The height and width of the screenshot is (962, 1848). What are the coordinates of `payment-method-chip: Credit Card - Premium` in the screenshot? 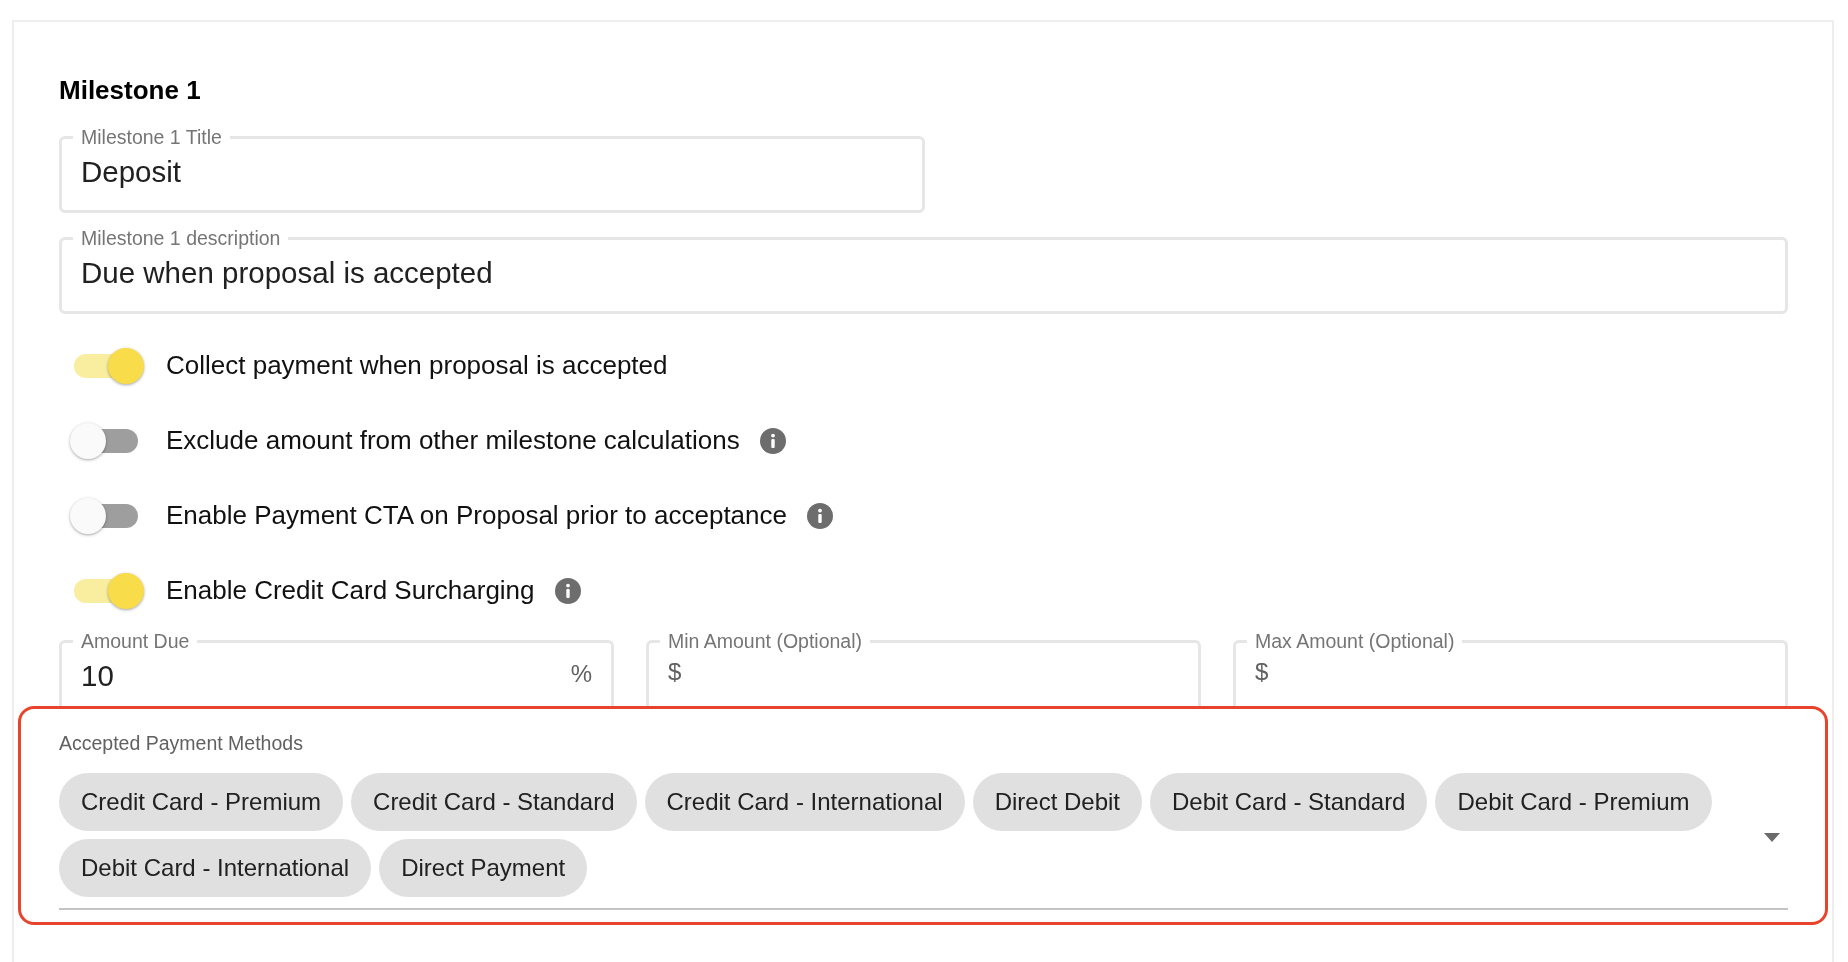 It's located at (201, 802).